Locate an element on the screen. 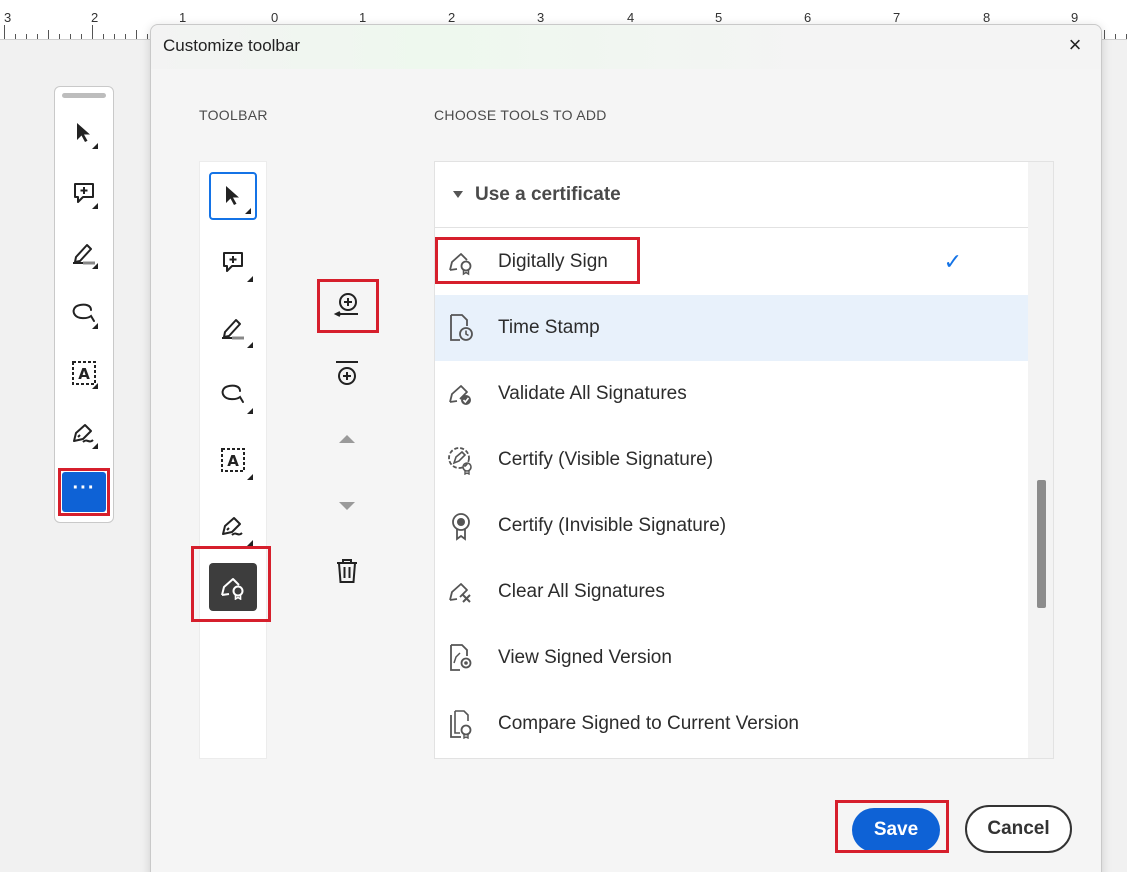 This screenshot has height=872, width=1127. move-down-button is located at coordinates (347, 506).